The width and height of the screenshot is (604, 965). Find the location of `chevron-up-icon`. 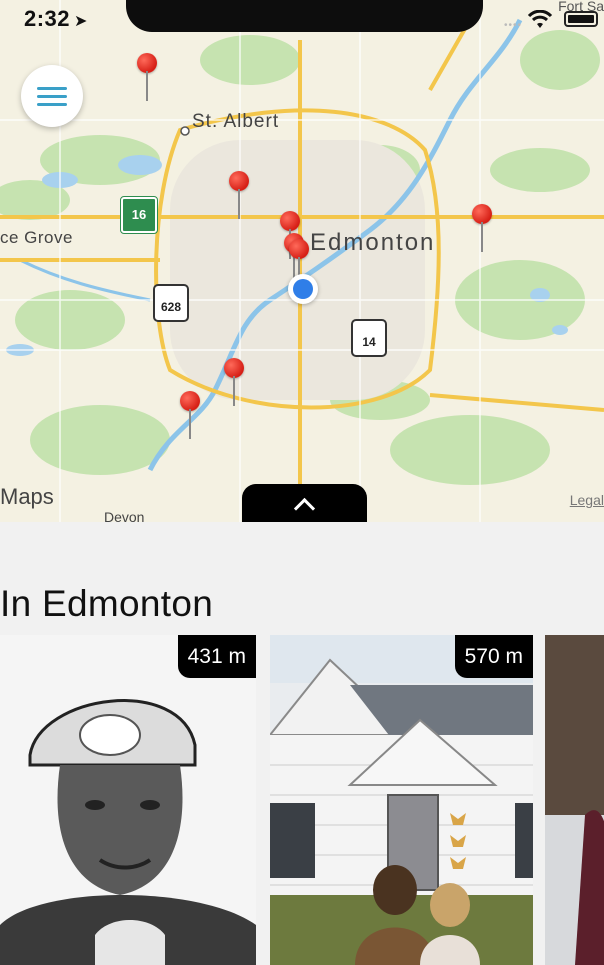

chevron-up-icon is located at coordinates (304, 508).